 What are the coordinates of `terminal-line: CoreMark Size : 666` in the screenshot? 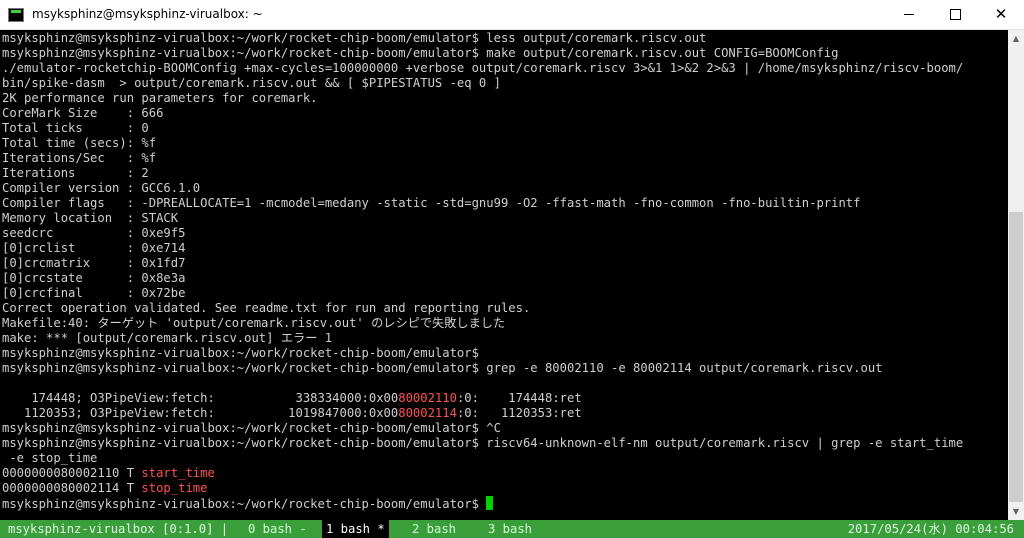 It's located at (83, 113).